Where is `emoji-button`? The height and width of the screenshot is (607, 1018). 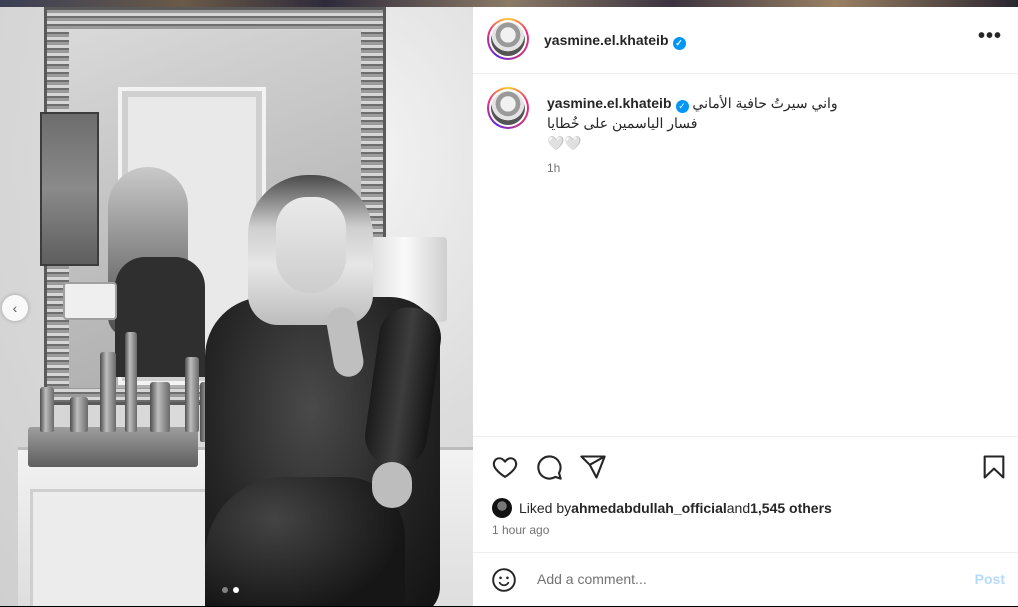
emoji-button is located at coordinates (504, 580).